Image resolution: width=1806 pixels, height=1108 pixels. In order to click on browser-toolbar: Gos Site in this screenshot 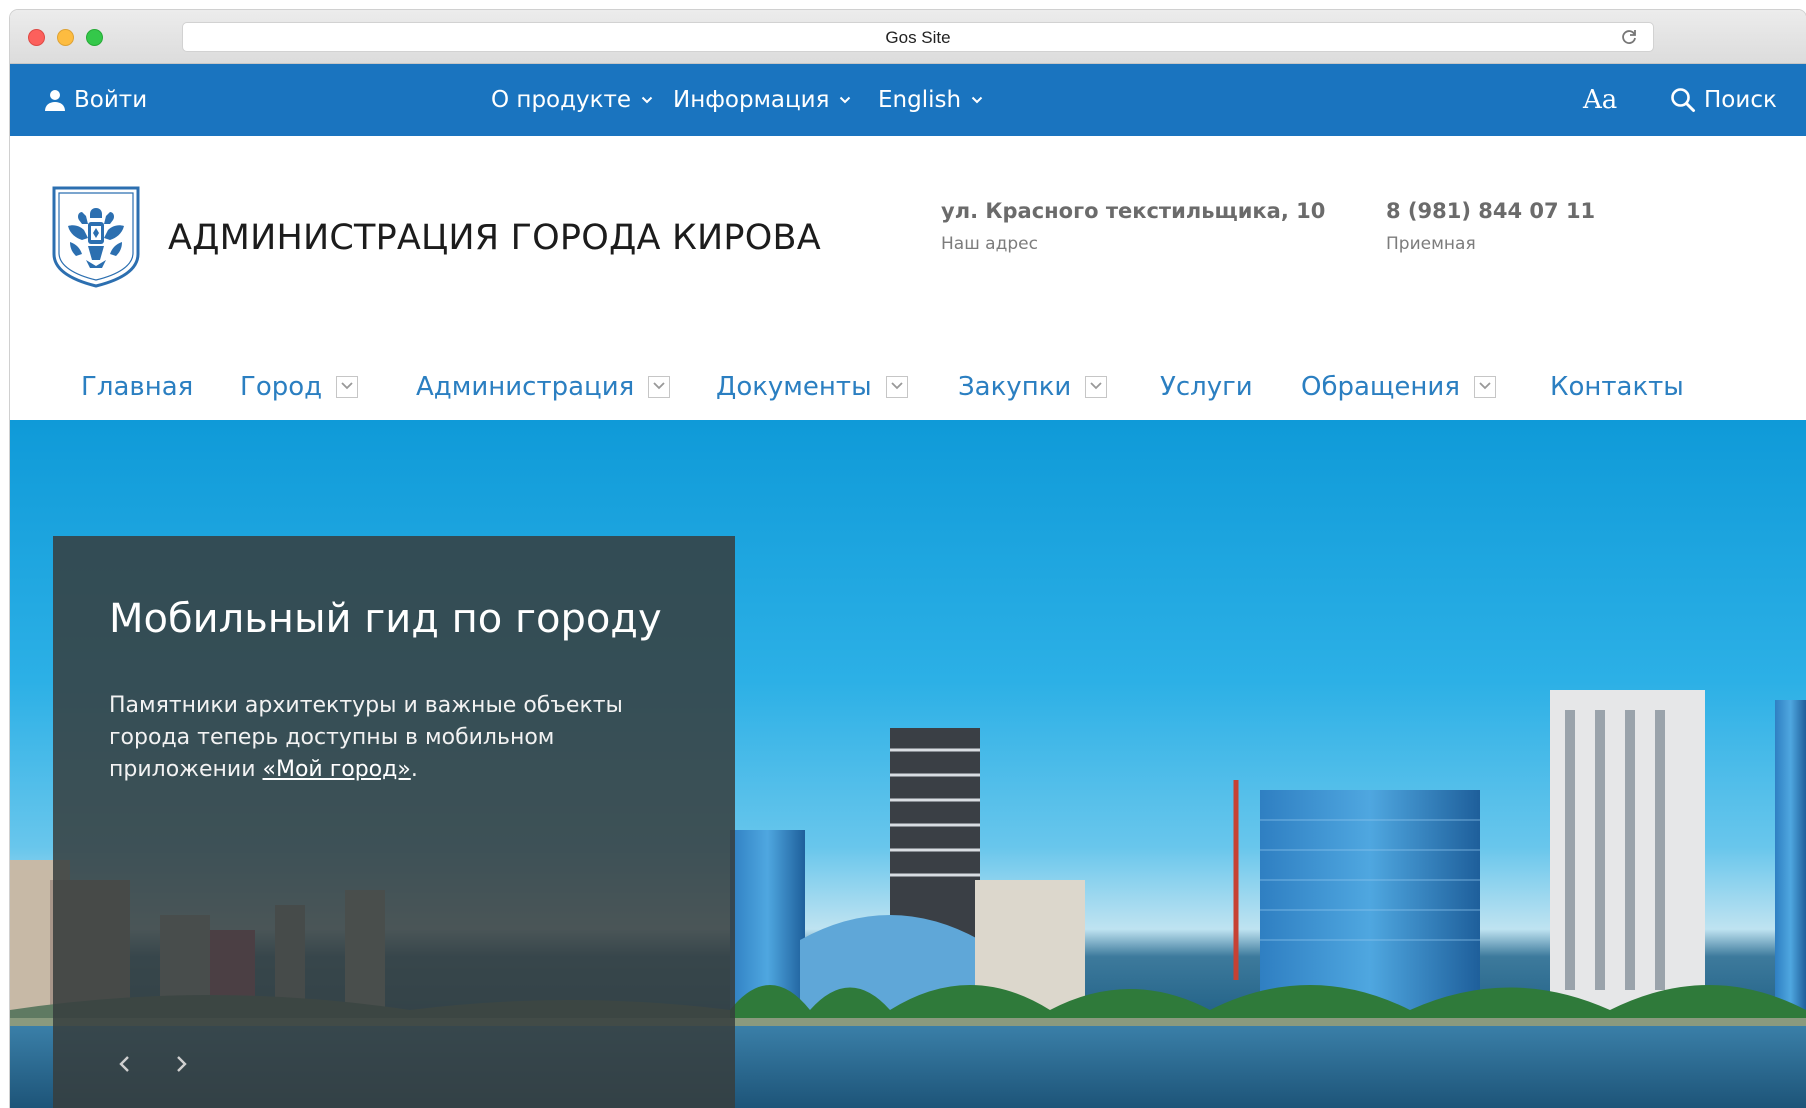, I will do `click(908, 37)`.